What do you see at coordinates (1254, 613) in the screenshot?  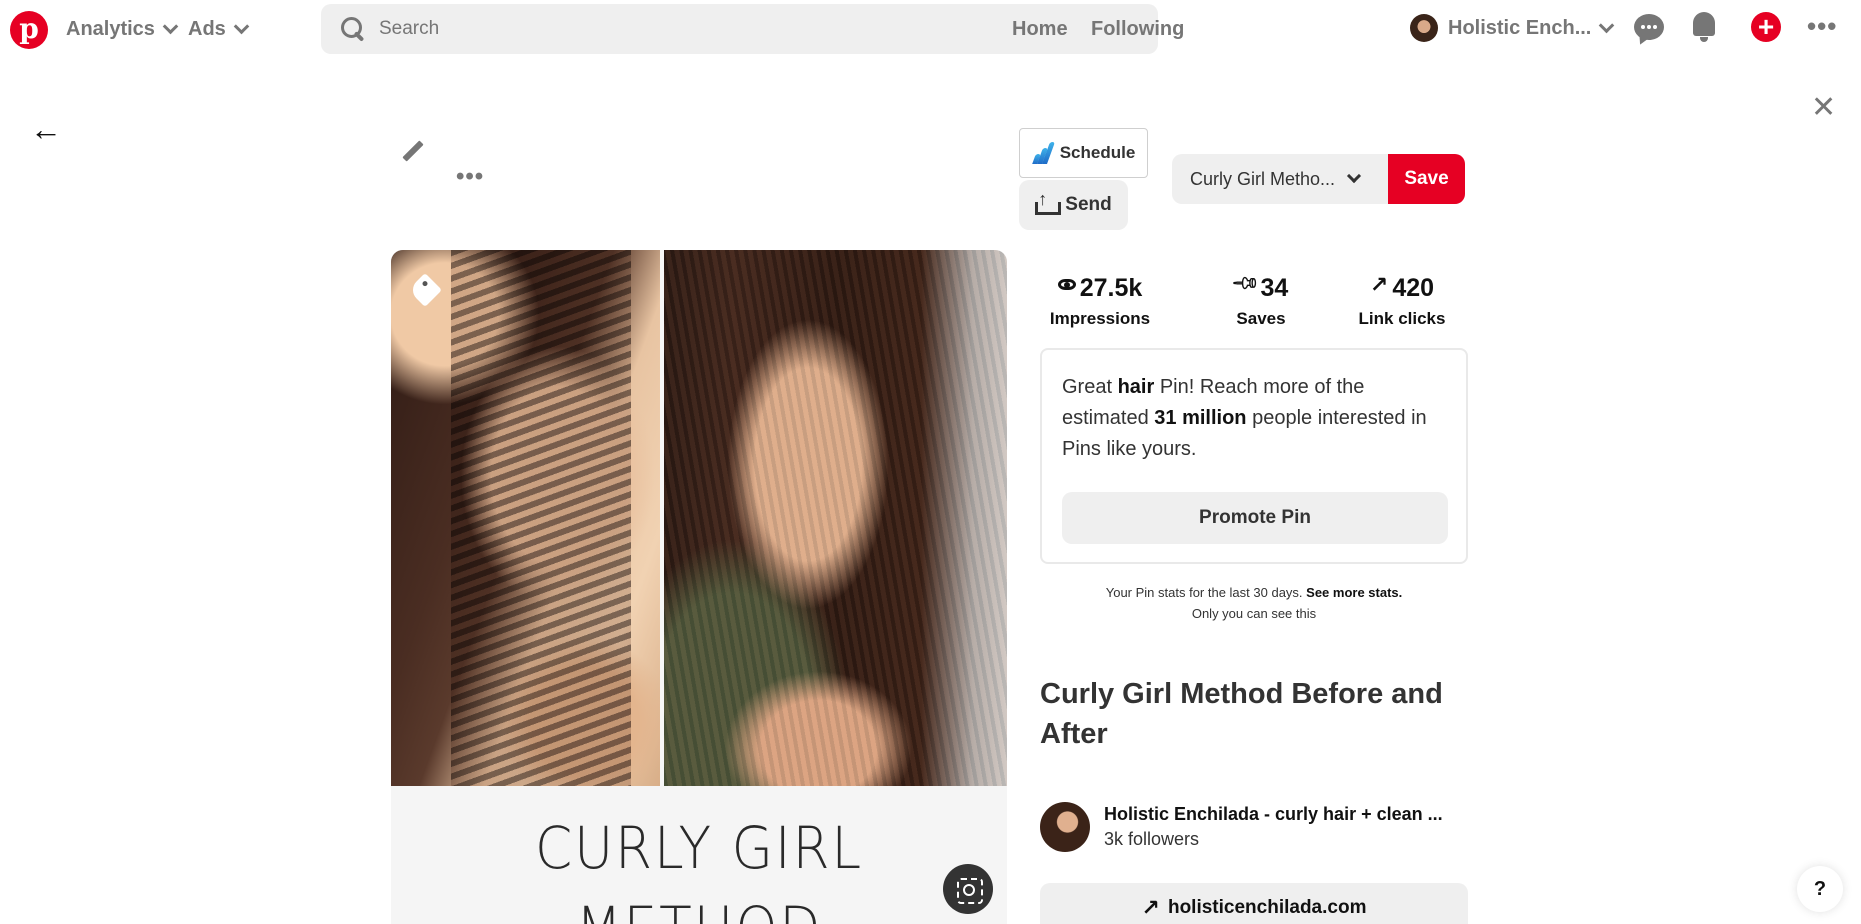 I see `stats-note-privacy: Only you can see this` at bounding box center [1254, 613].